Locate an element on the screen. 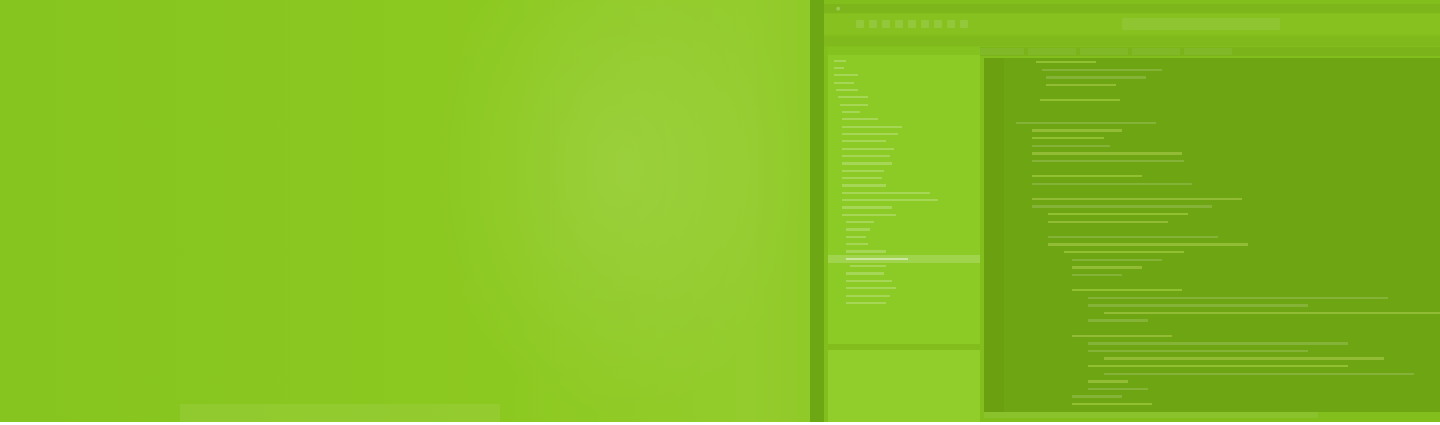 The image size is (1440, 425). save-icon is located at coordinates (912, 24).